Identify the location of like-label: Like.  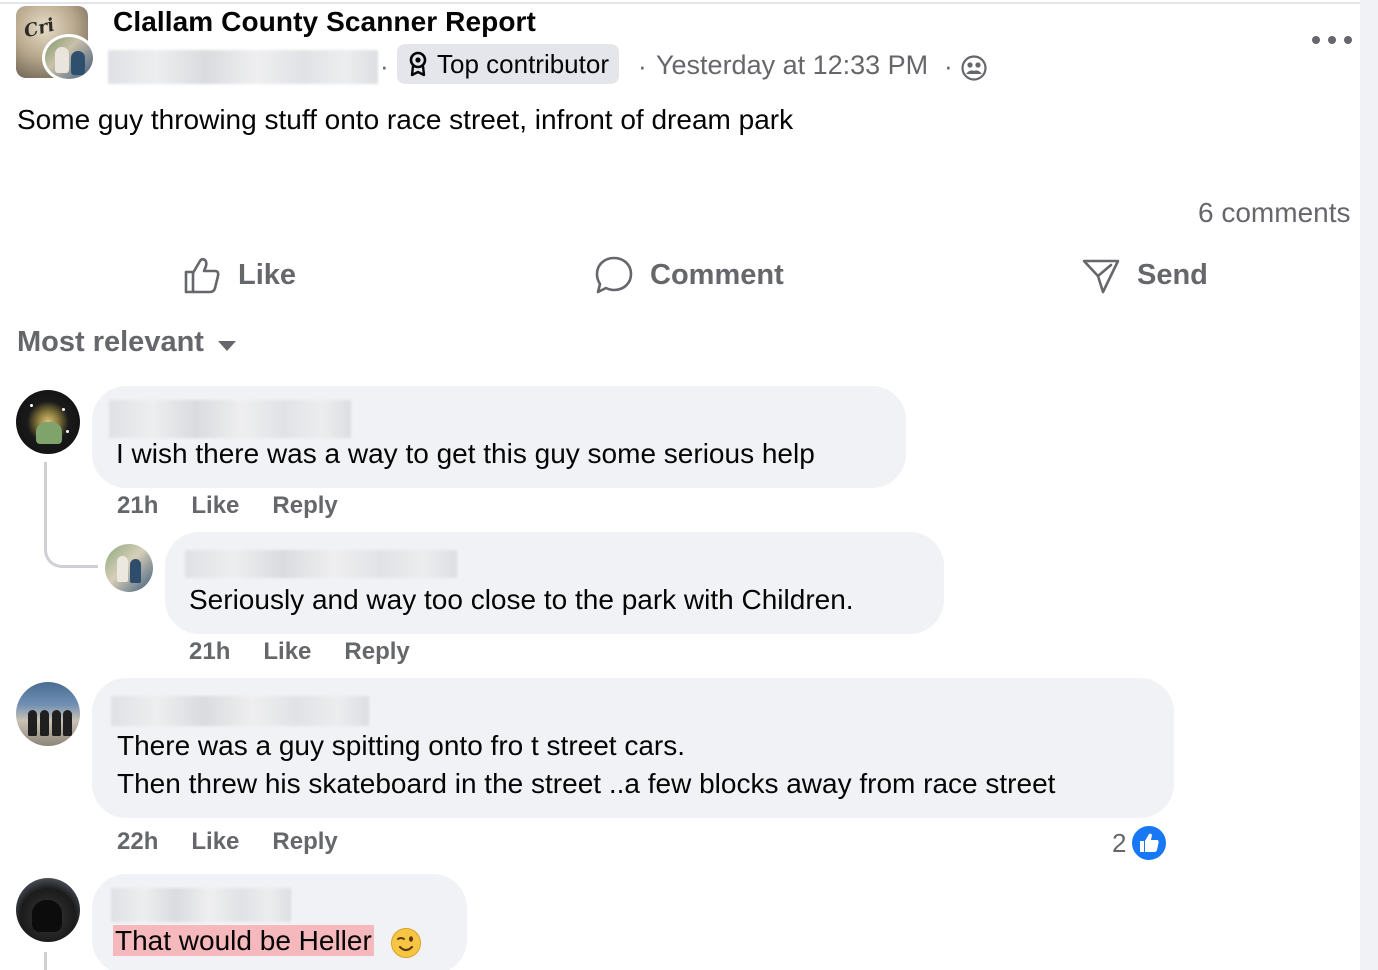
(267, 274).